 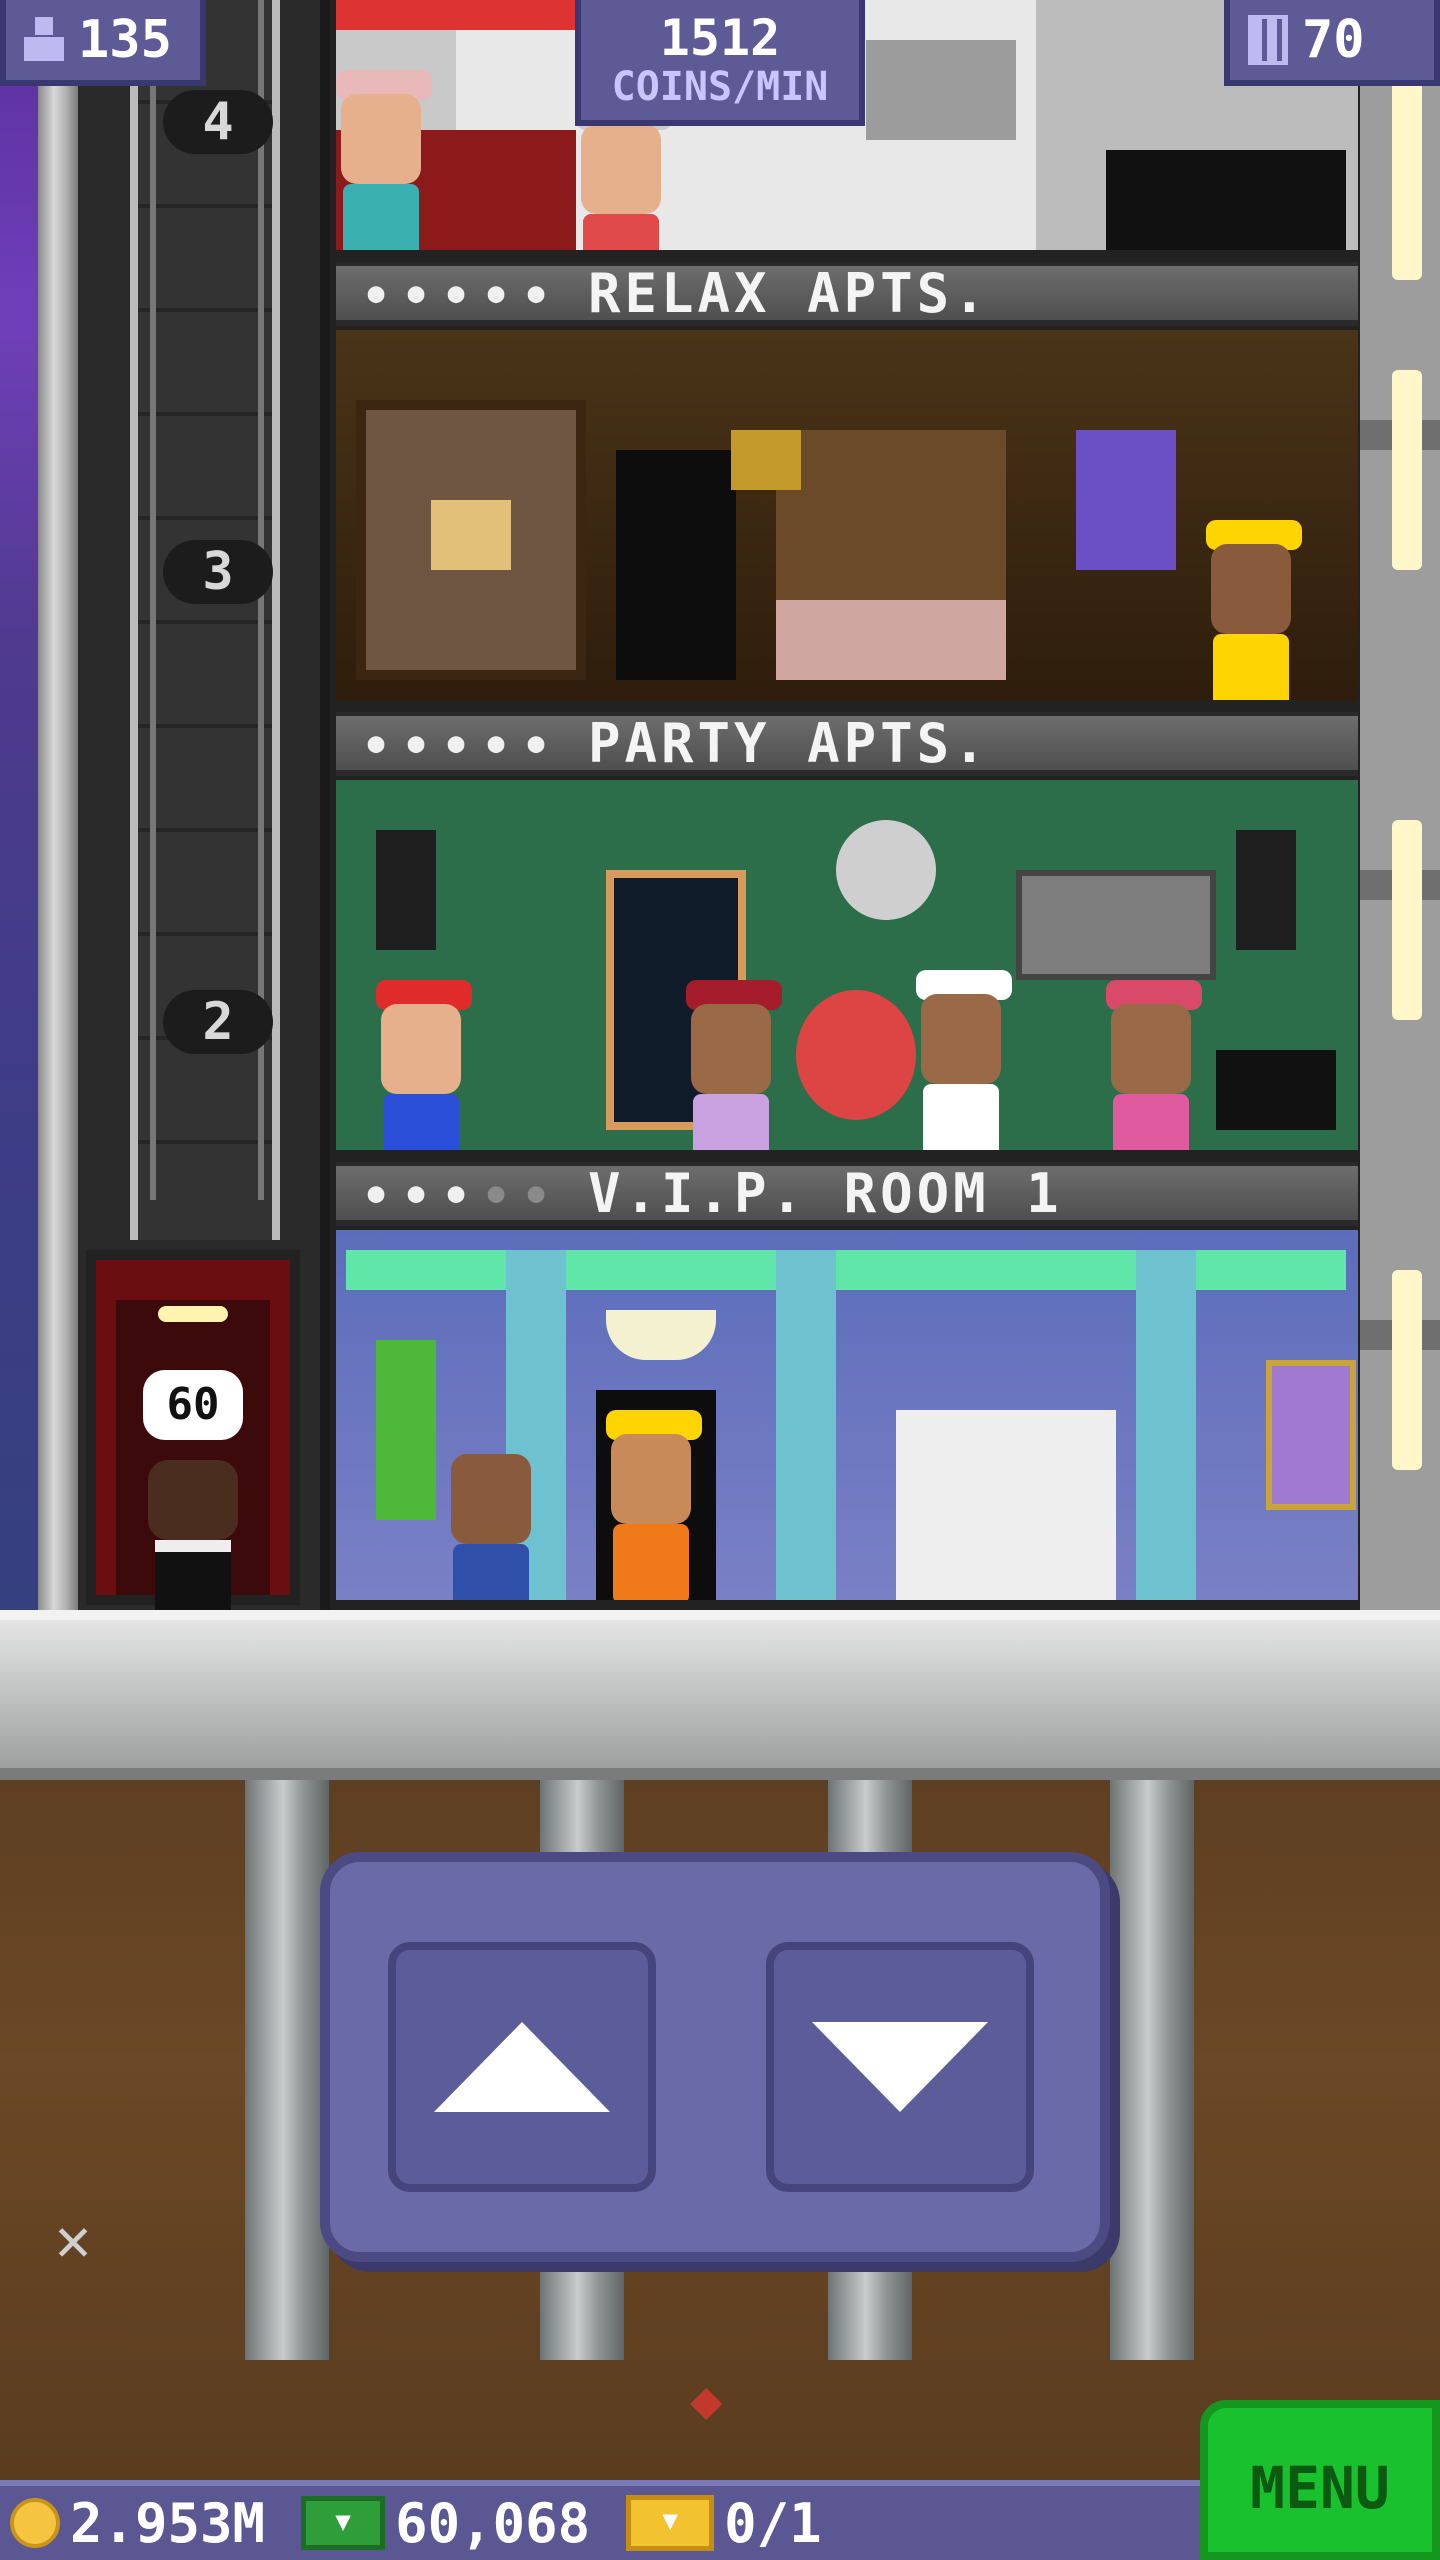 I want to click on floor-number-label: 4, so click(x=218, y=122).